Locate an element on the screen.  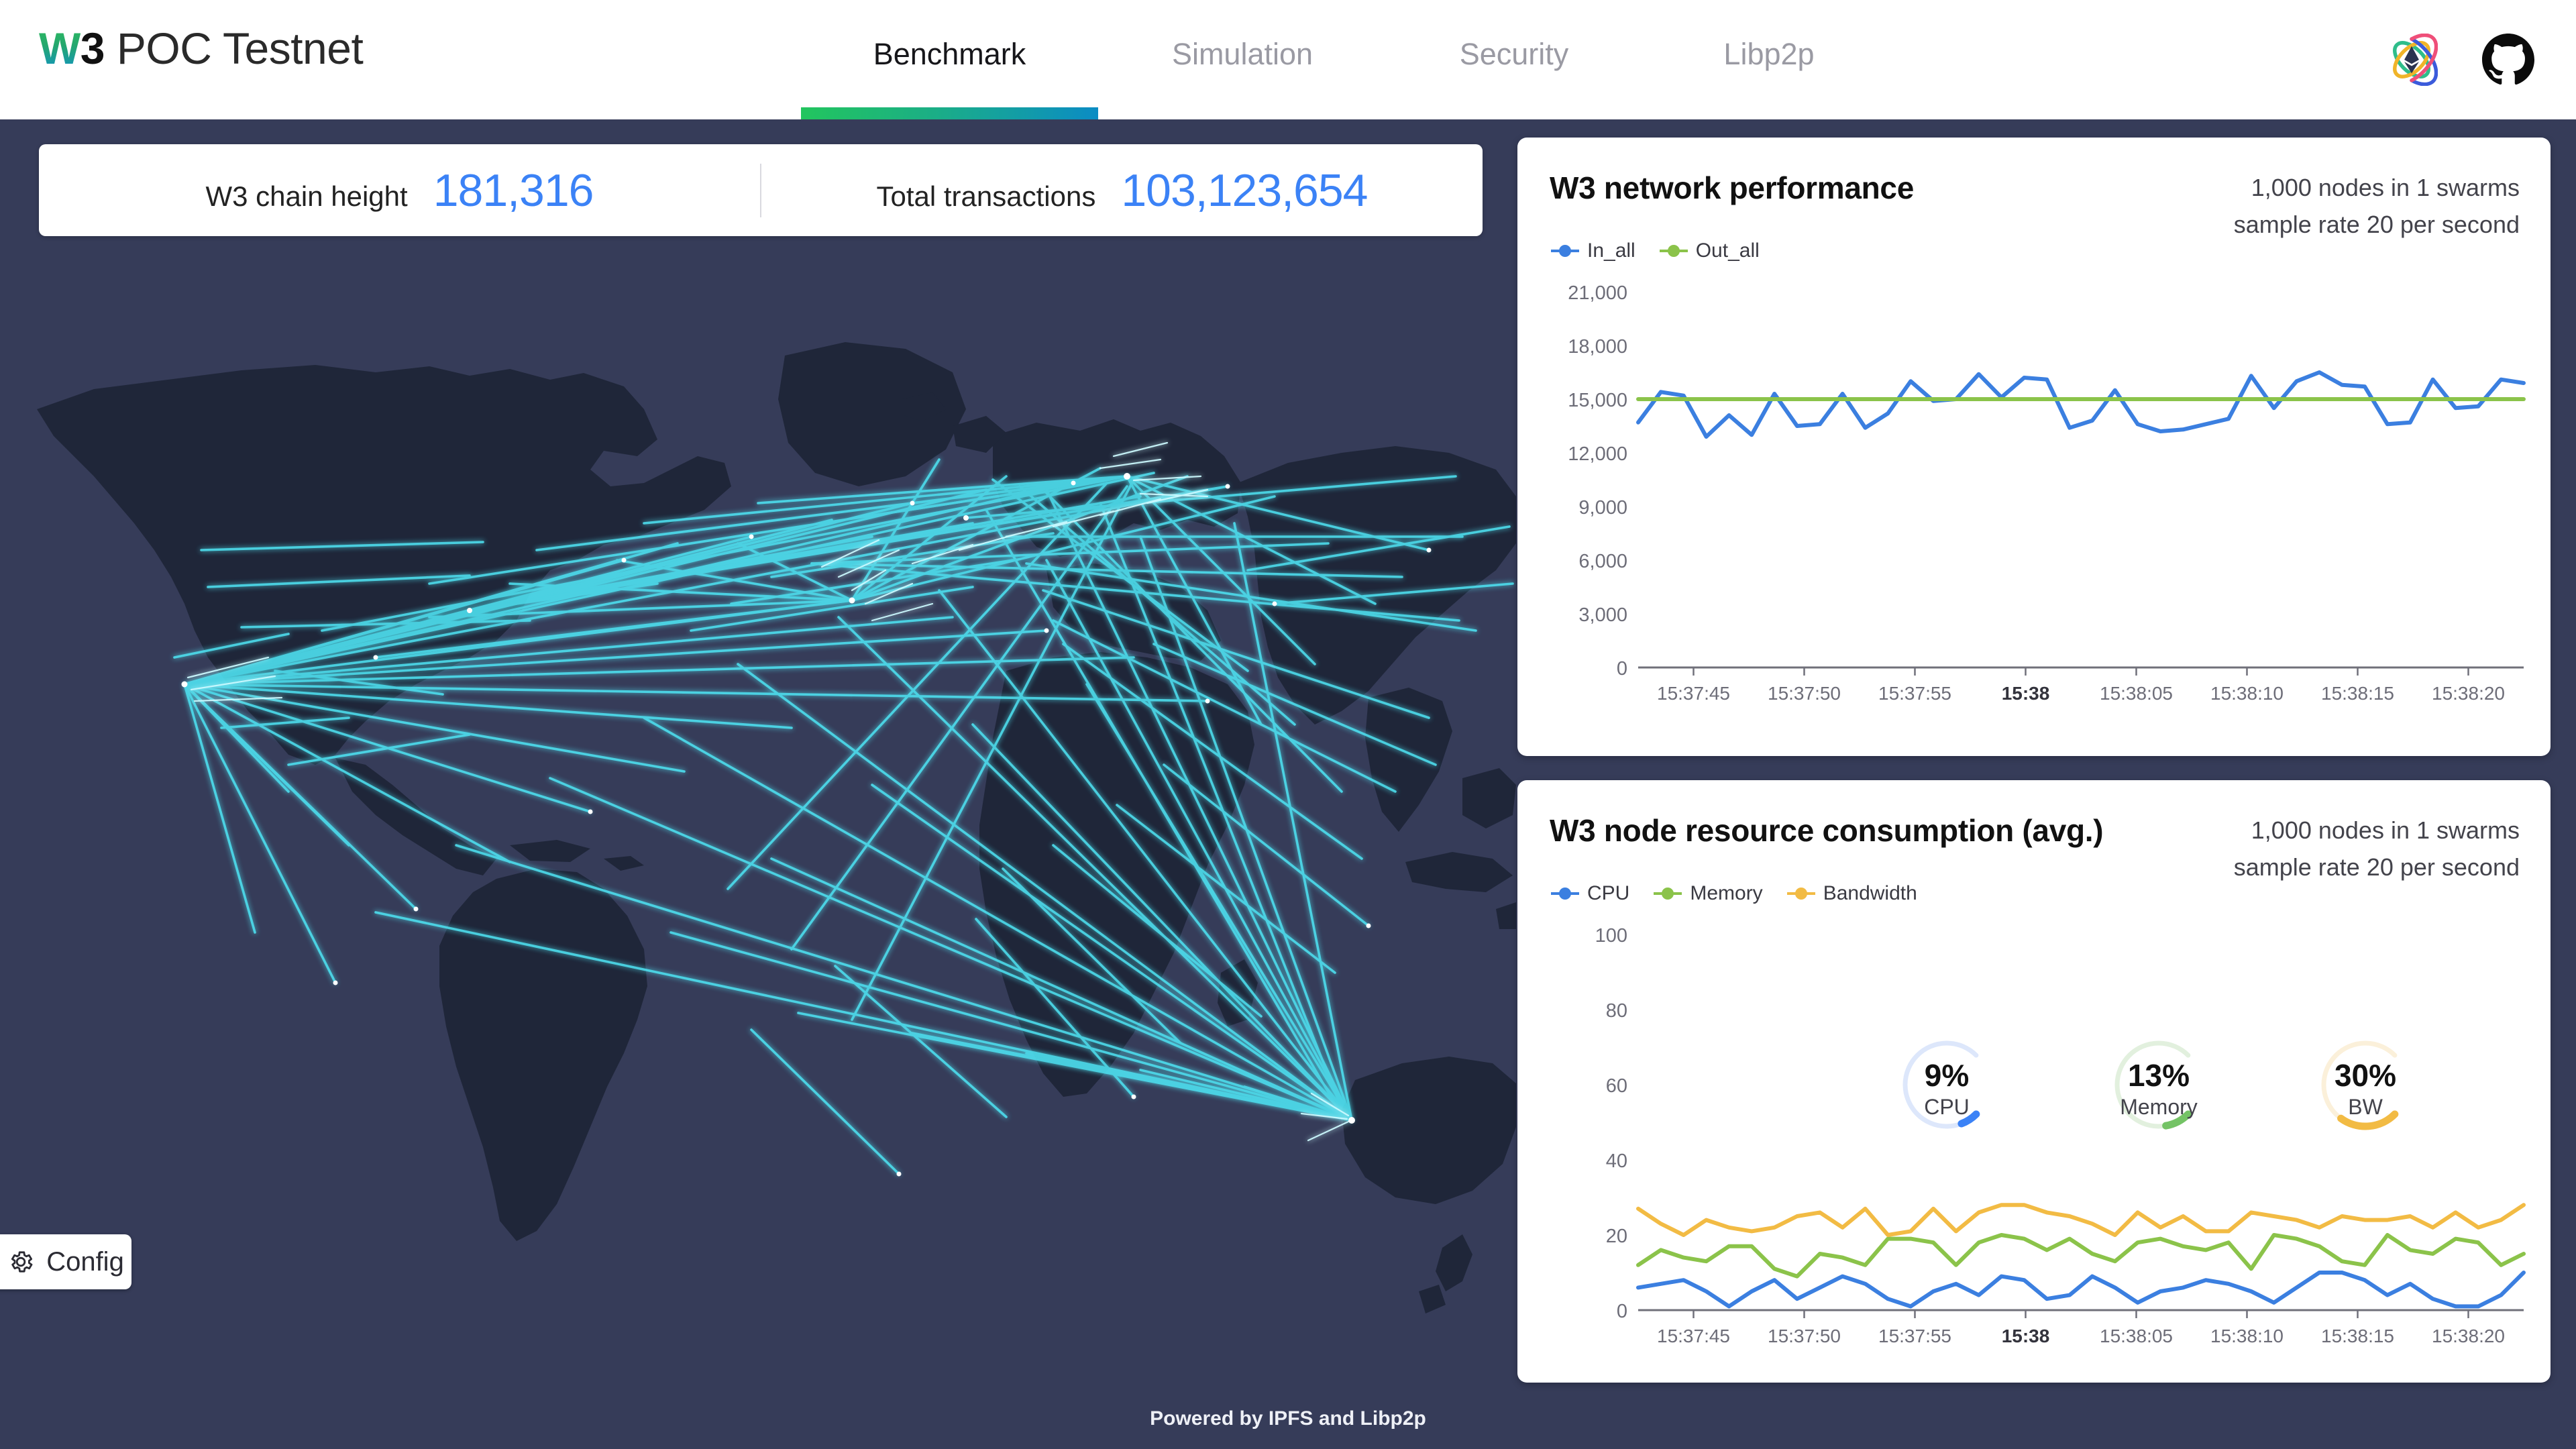
ethereum-atom-icon is located at coordinates (2411, 60).